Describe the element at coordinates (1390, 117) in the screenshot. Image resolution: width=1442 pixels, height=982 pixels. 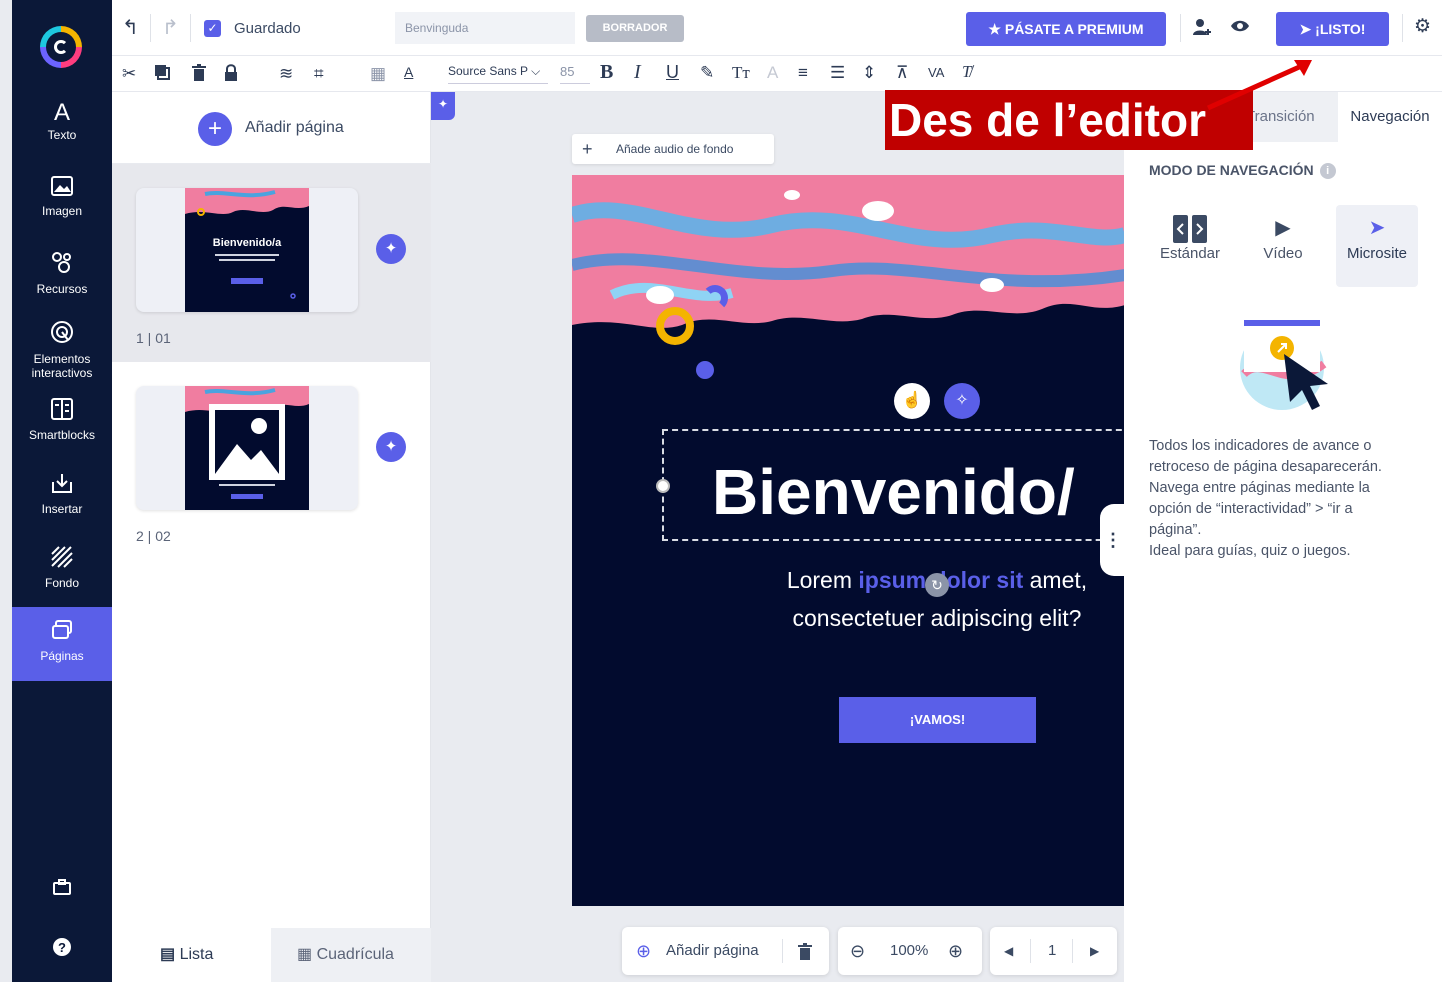
I see `tab-navigation: Navegación` at that location.